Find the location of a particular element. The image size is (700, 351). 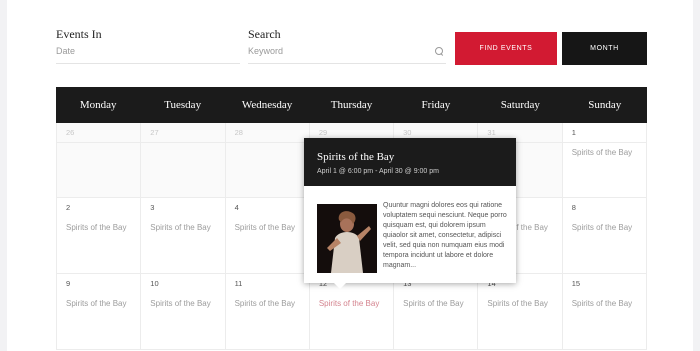

weekday-wednesday: Wednesday is located at coordinates (267, 105).